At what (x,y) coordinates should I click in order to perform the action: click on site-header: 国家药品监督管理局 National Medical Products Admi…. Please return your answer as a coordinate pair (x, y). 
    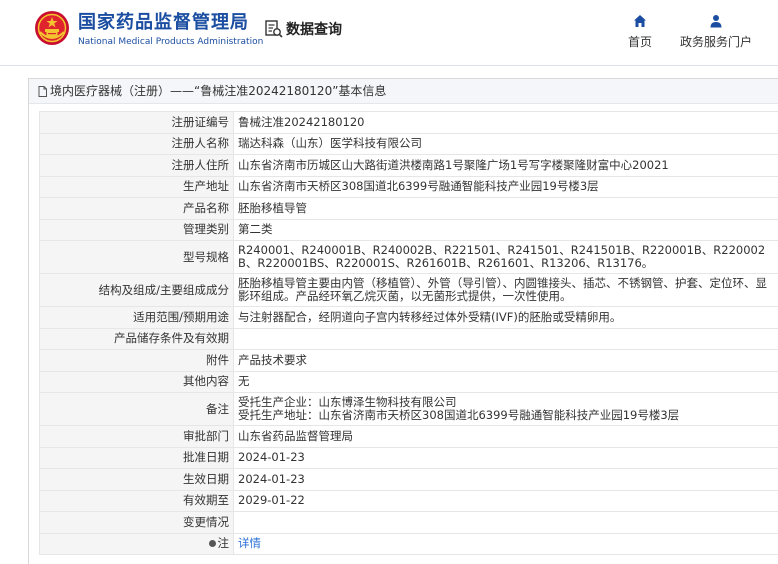
    Looking at the image, I should click on (389, 33).